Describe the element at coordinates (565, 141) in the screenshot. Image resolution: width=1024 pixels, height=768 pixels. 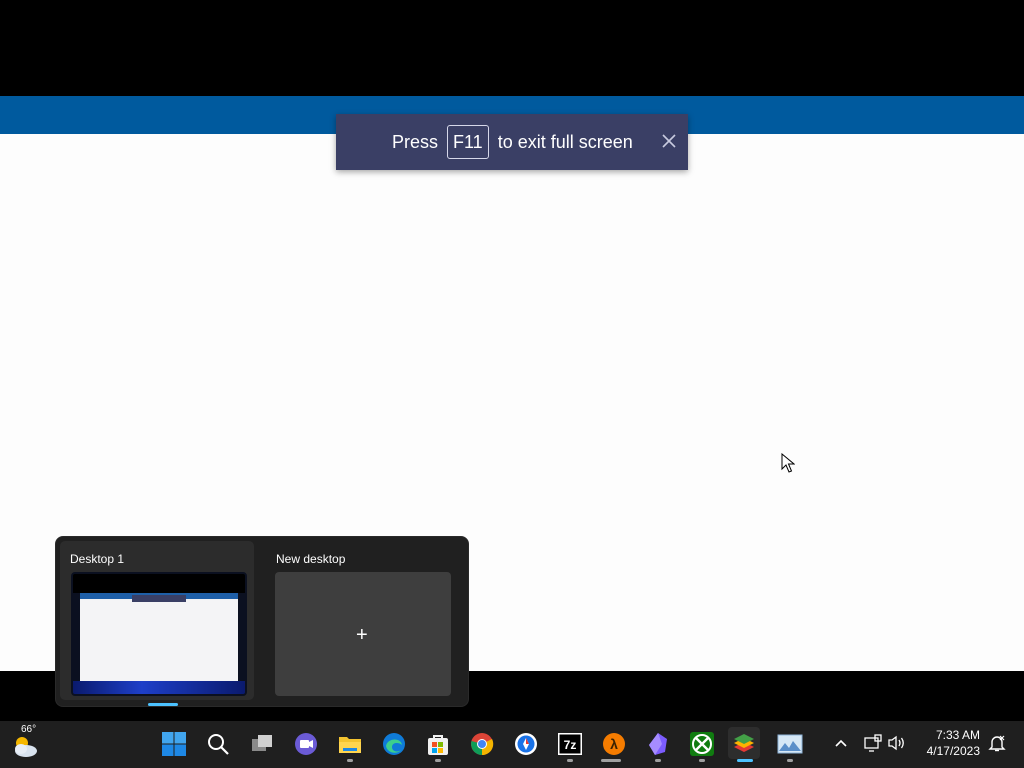
I see `toast-exit-text: to exit full screen` at that location.